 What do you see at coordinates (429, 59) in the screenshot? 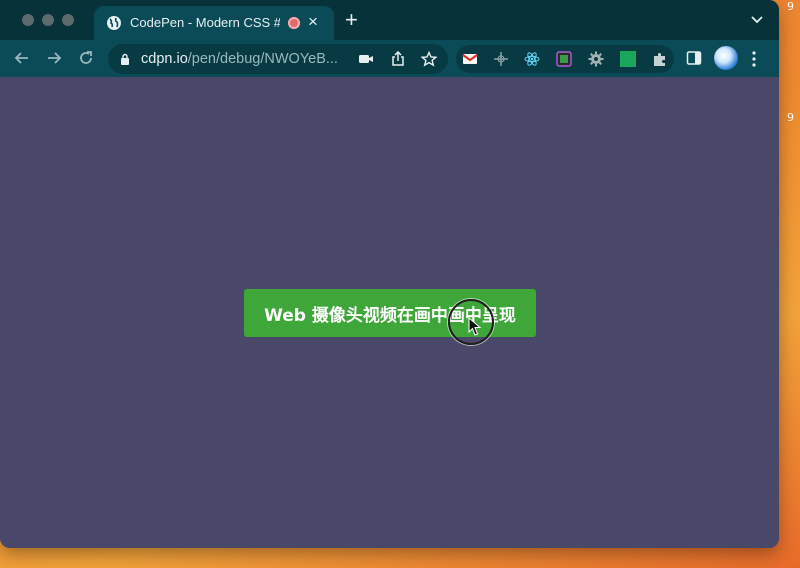
I see `star-icon` at bounding box center [429, 59].